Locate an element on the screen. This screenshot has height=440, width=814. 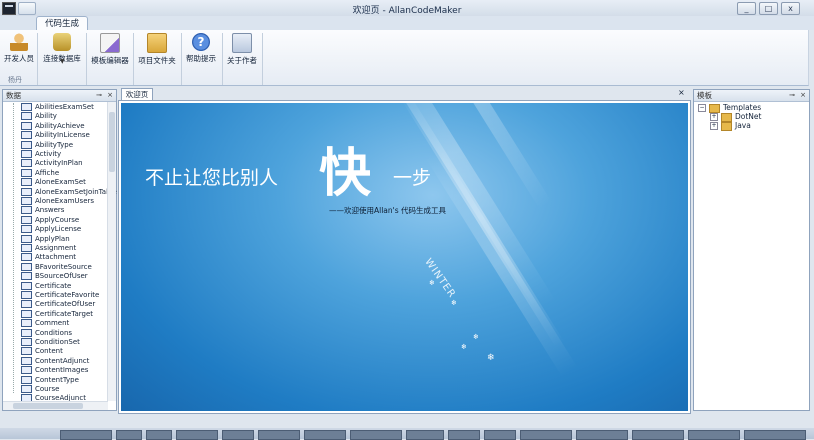
tree-item-label: Conditions is located at coordinates (54, 332).